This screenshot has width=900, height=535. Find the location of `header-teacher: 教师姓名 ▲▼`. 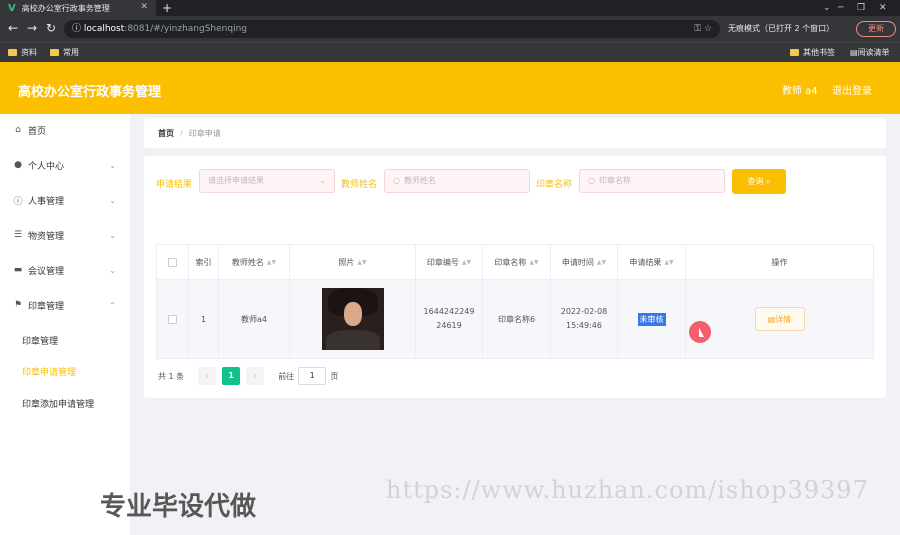

header-teacher: 教师姓名 ▲▼ is located at coordinates (254, 262).